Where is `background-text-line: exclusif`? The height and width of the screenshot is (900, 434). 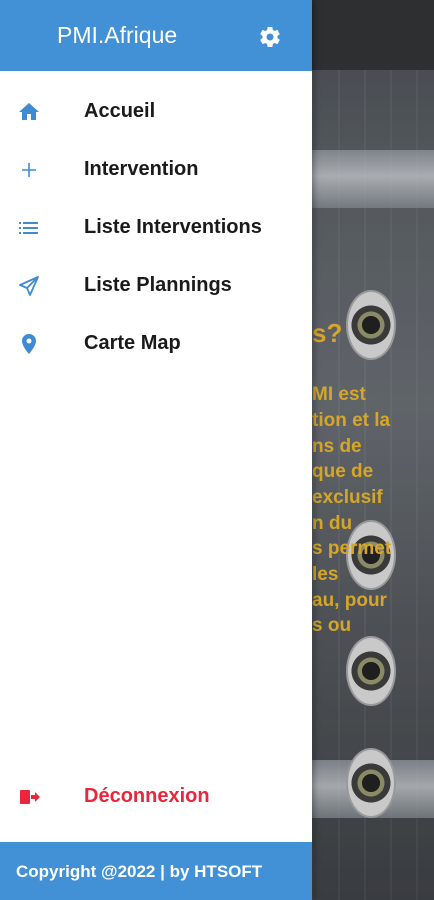
background-text-line: exclusif is located at coordinates (347, 497).